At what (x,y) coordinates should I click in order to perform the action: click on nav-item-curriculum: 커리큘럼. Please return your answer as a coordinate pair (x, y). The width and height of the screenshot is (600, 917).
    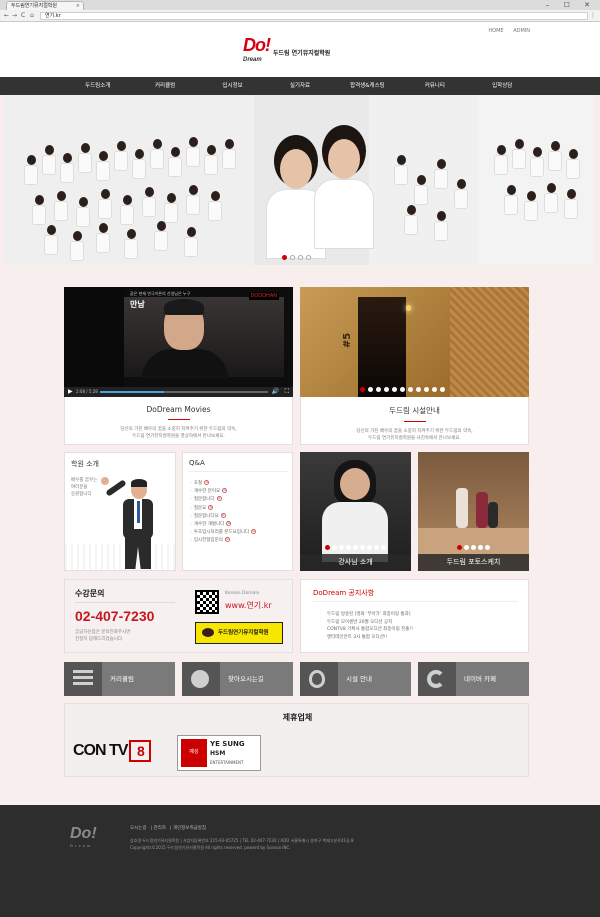
    Looking at the image, I should click on (164, 86).